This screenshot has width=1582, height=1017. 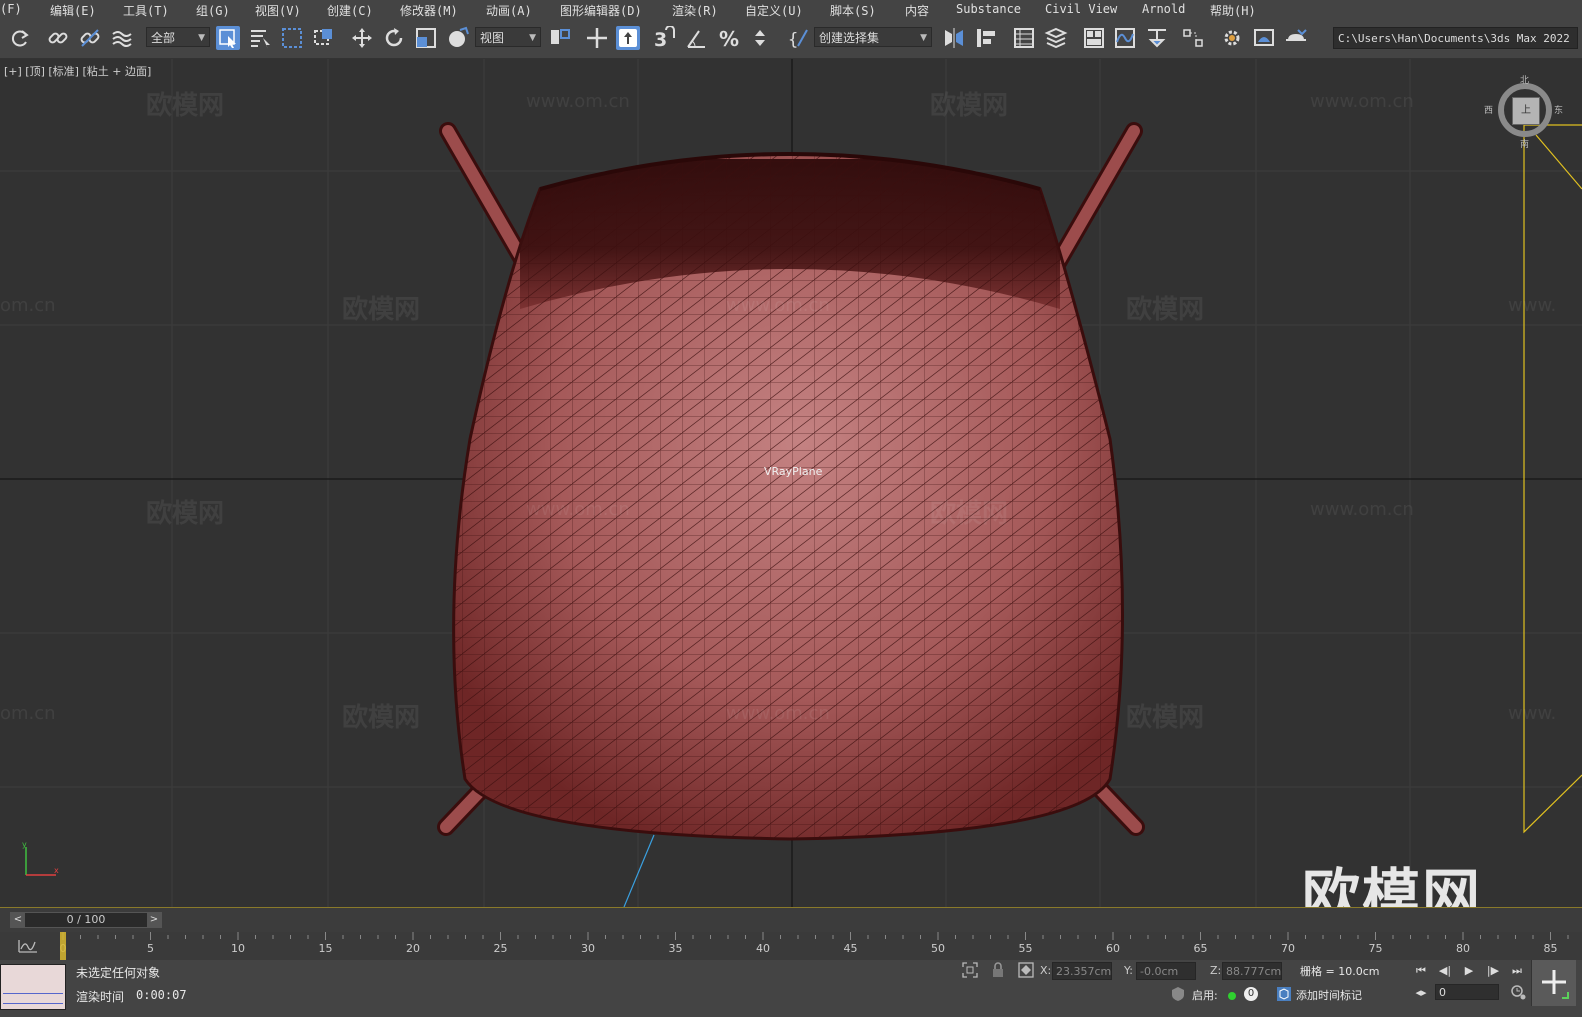 What do you see at coordinates (1026, 970) in the screenshot?
I see `absolute-mode-icon` at bounding box center [1026, 970].